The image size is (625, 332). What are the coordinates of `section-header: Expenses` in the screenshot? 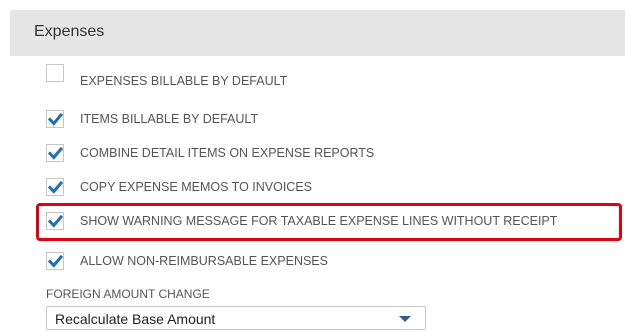 It's located at (317, 33).